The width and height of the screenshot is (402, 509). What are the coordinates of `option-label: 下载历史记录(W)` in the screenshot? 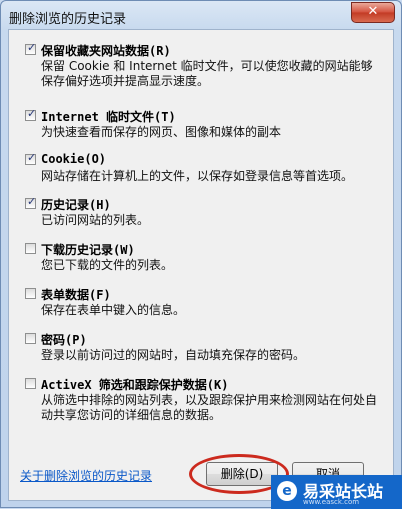 It's located at (88, 249).